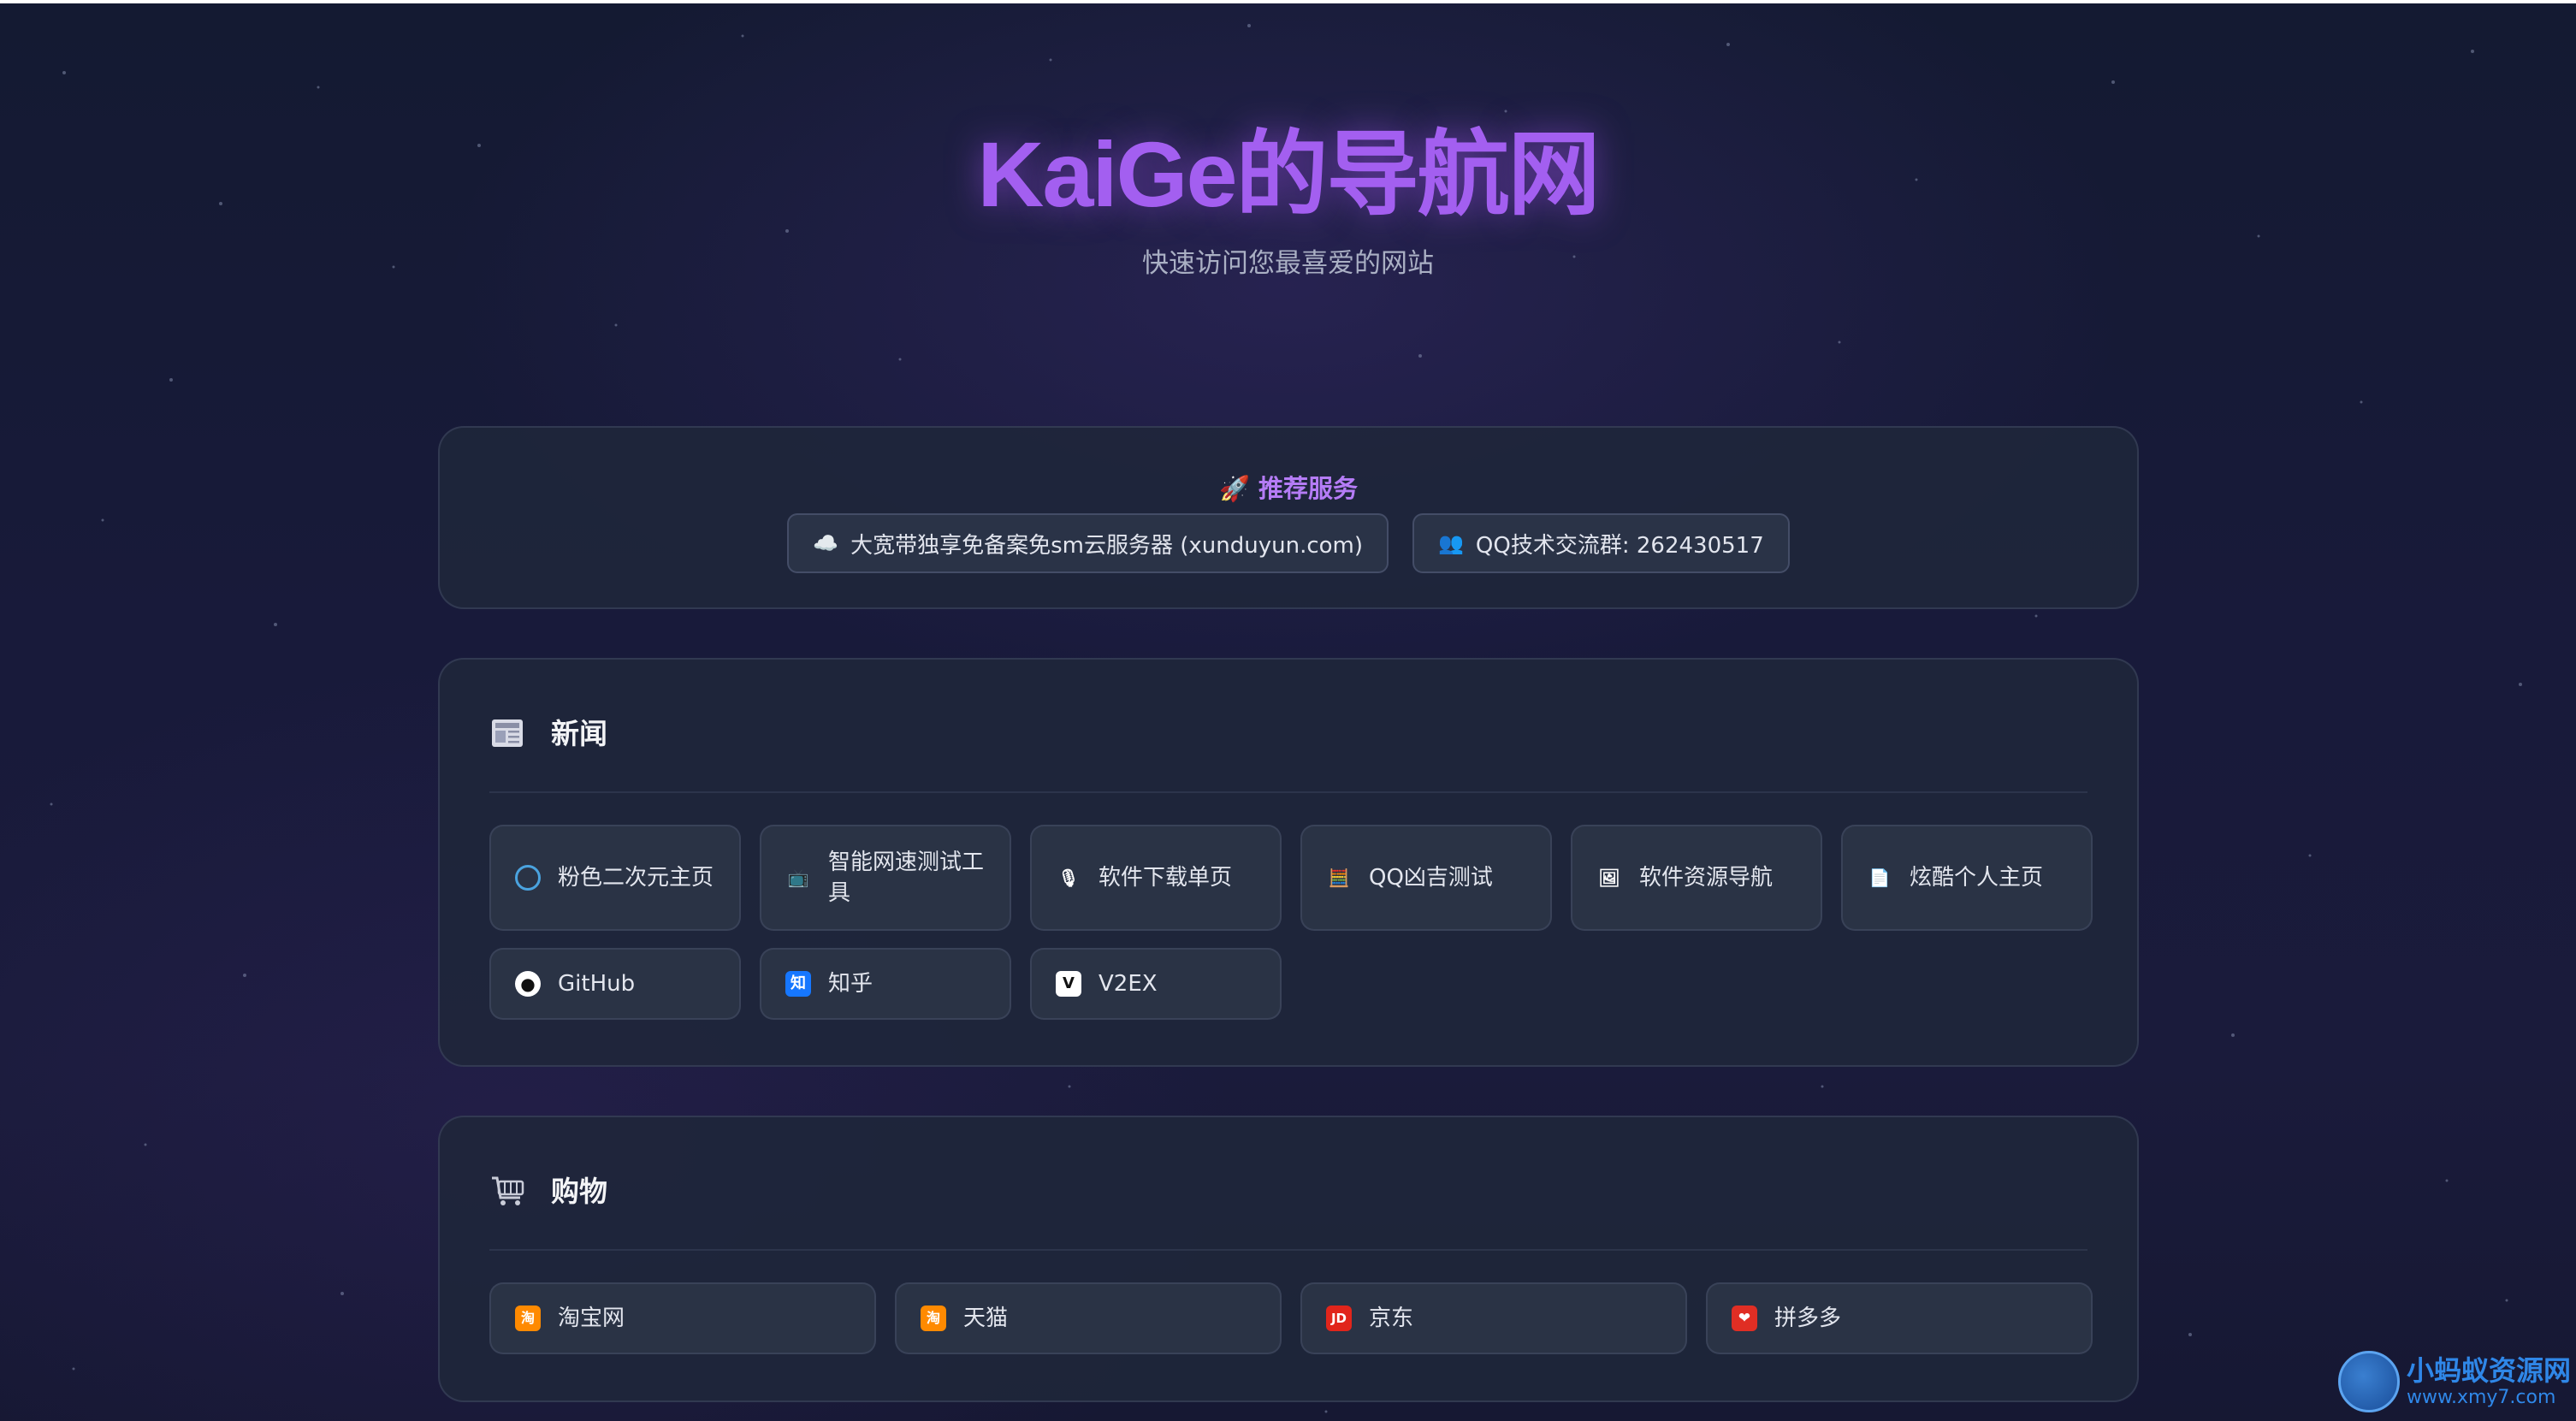 The image size is (2576, 1421). Describe the element at coordinates (1339, 877) in the screenshot. I see `abacus-icon: 🧮` at that location.